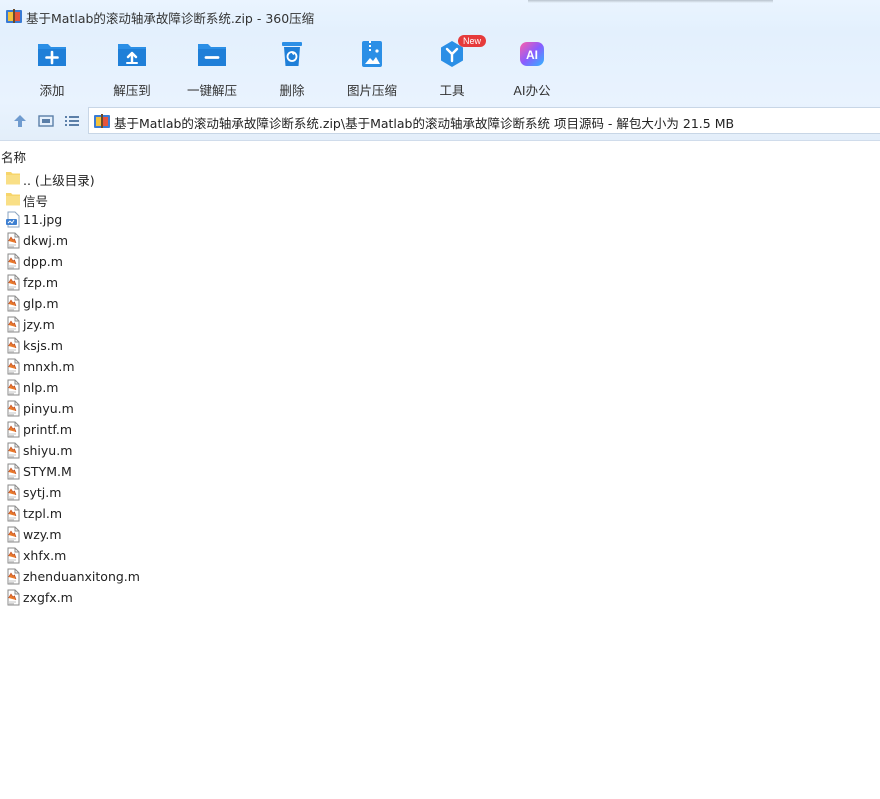 The height and width of the screenshot is (799, 880). I want to click on file-name: zhenduanxitong.m, so click(81, 576).